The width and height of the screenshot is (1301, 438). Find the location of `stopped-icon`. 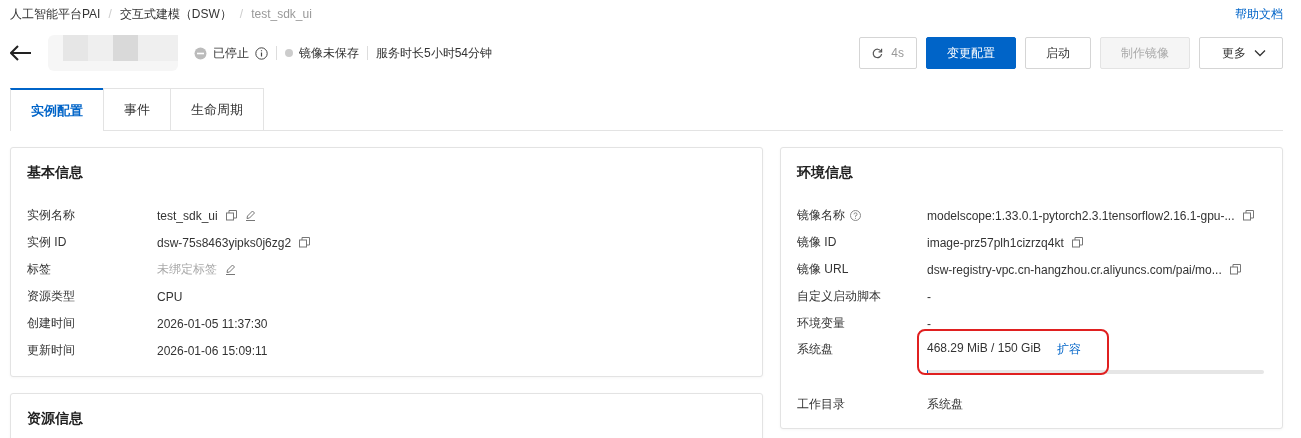

stopped-icon is located at coordinates (200, 53).